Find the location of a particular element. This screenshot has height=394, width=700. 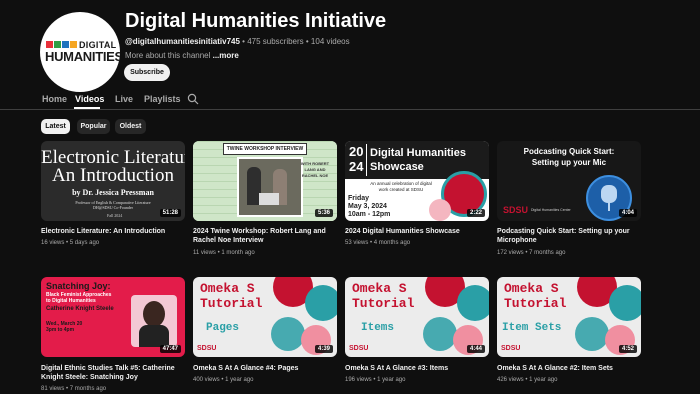

channel-about: More about this channel ...more is located at coordinates (182, 55).